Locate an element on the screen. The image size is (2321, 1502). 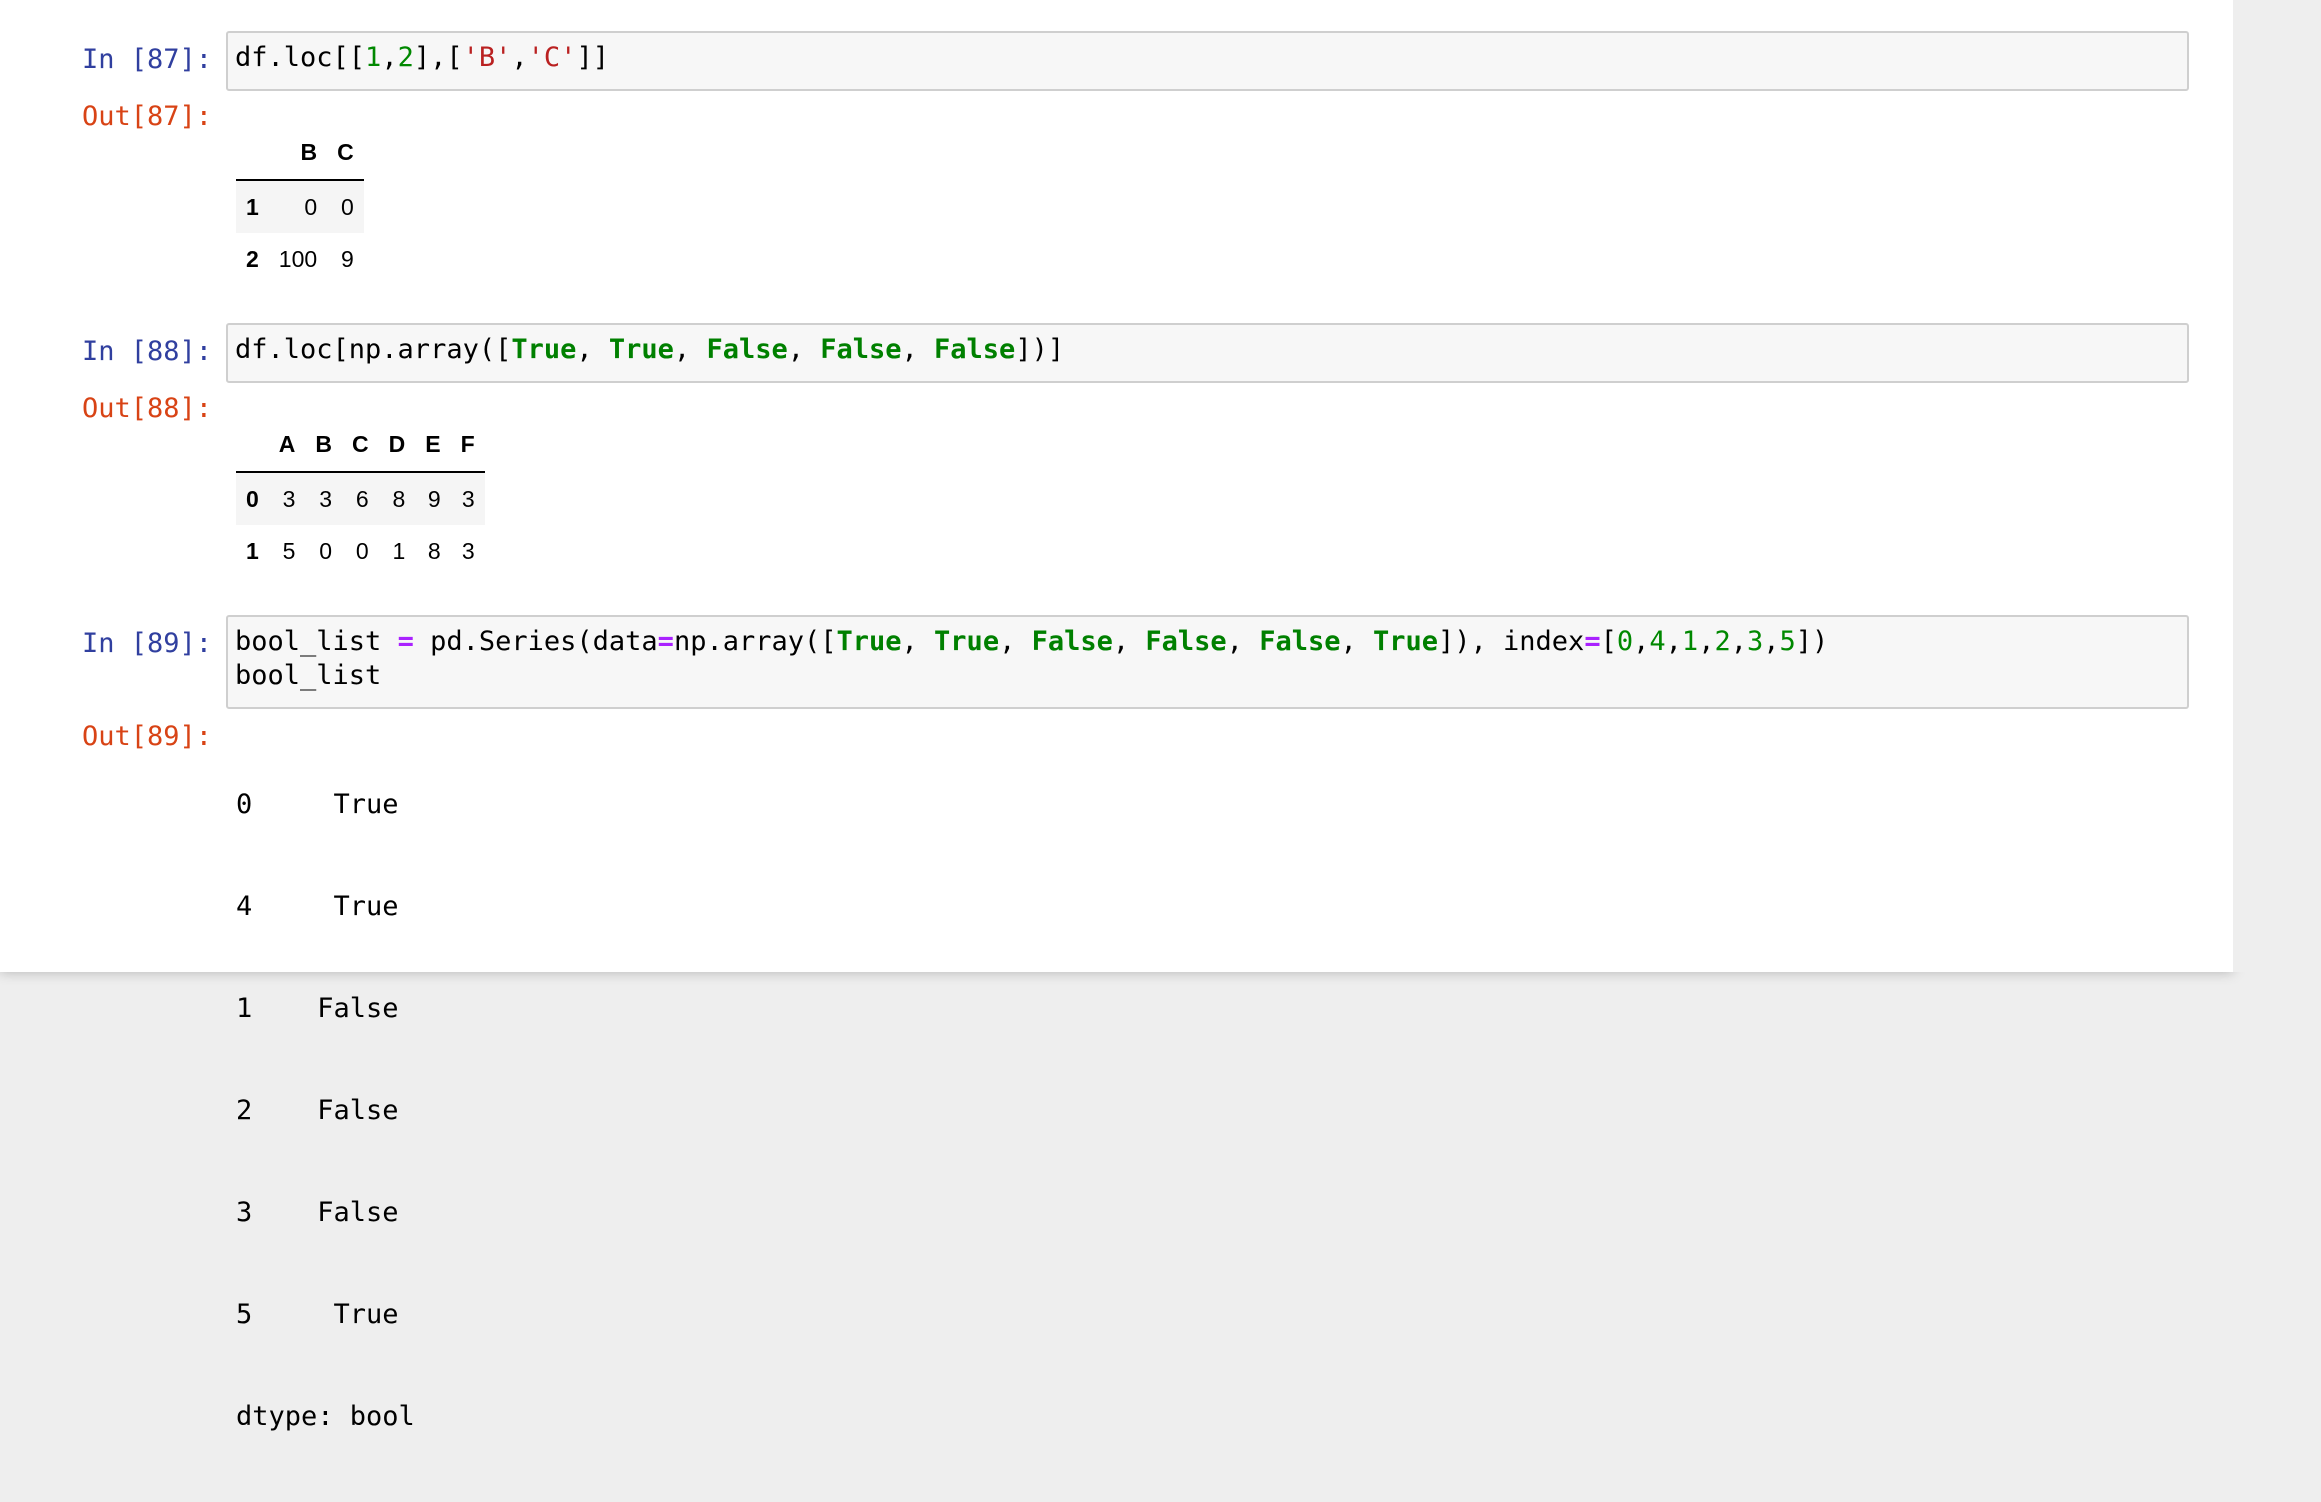
code-token: 3 is located at coordinates (1755, 641).